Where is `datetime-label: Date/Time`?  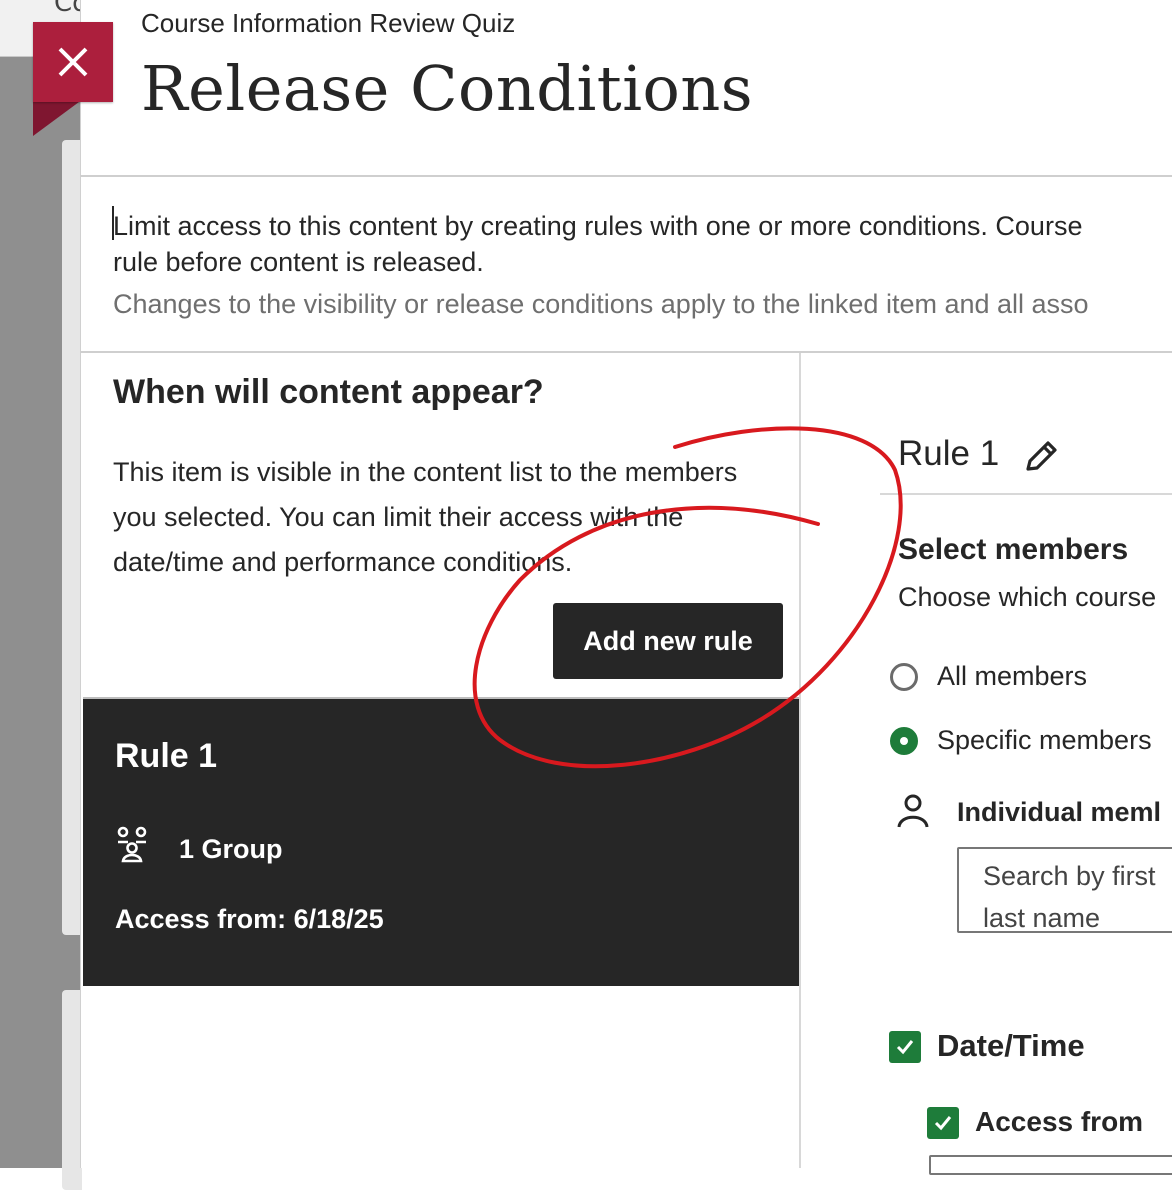
datetime-label: Date/Time is located at coordinates (1011, 1045).